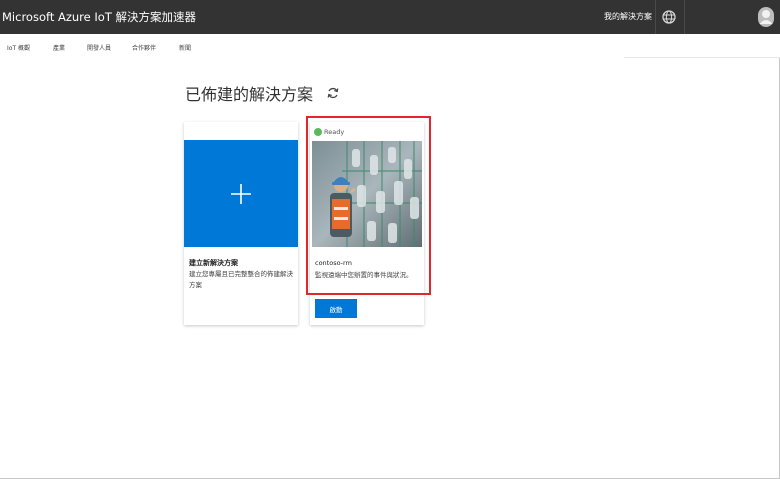 This screenshot has width=780, height=479. Describe the element at coordinates (144, 47) in the screenshot. I see `nav-item-partners: 合作夥伴` at that location.